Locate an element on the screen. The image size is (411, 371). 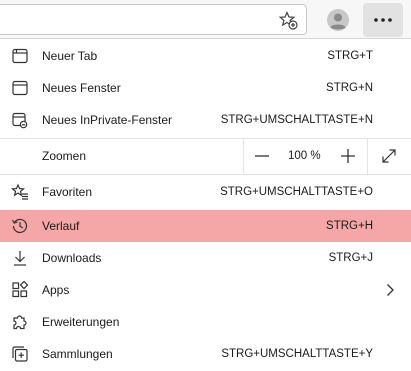
menu-item-new-tab: Neuer Tab STRG+T is located at coordinates (205, 56).